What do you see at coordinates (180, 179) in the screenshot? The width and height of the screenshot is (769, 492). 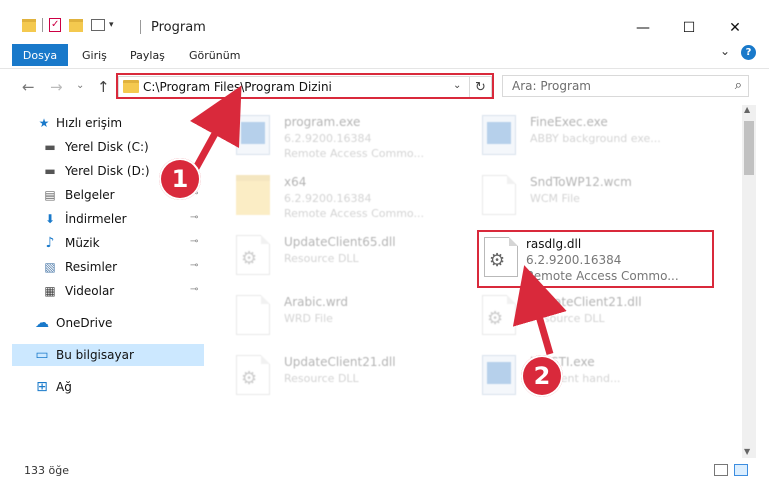 I see `callout-step-1: 1` at bounding box center [180, 179].